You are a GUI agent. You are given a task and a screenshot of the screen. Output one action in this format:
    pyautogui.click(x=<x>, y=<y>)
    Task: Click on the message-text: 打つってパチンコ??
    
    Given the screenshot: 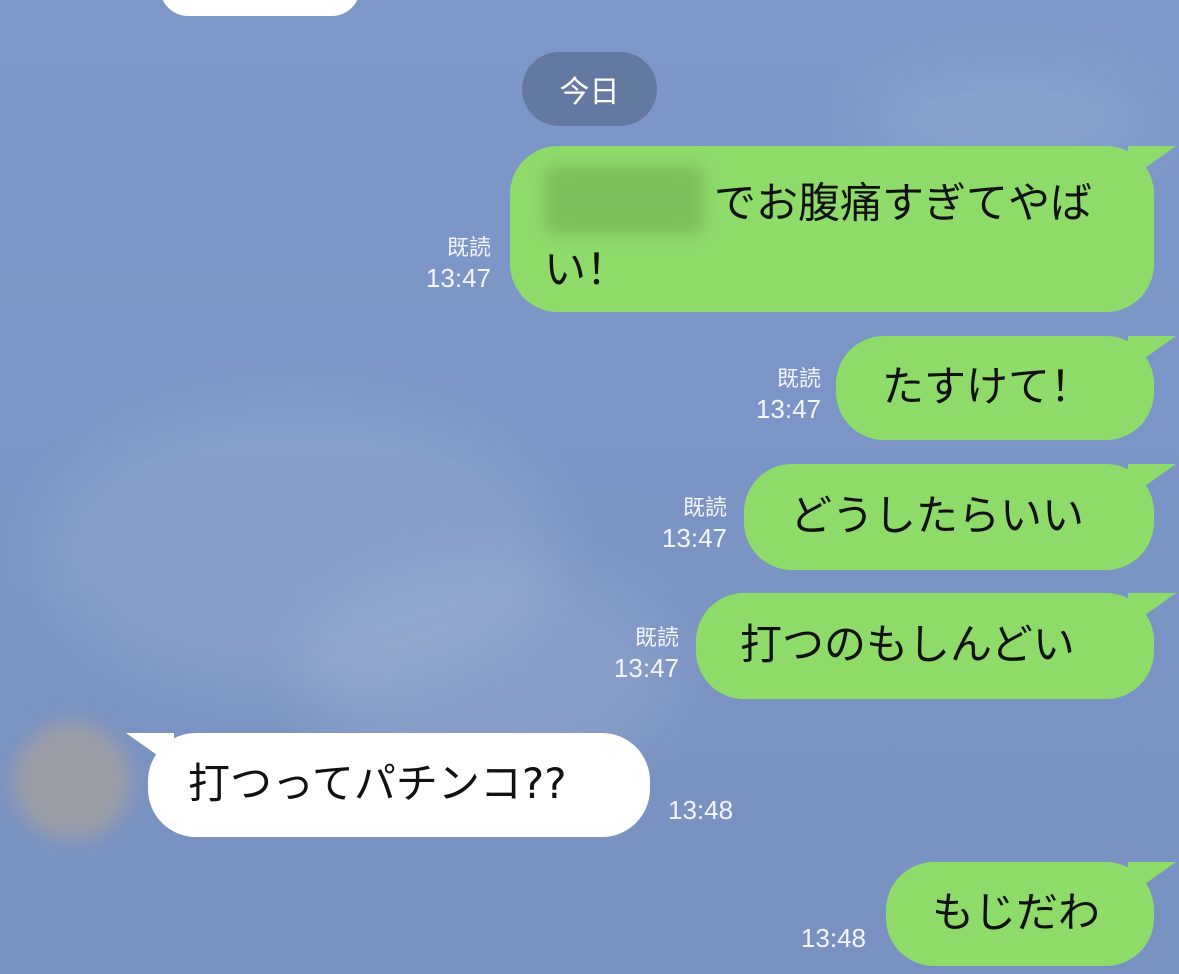 What is the action you would take?
    pyautogui.click(x=377, y=783)
    